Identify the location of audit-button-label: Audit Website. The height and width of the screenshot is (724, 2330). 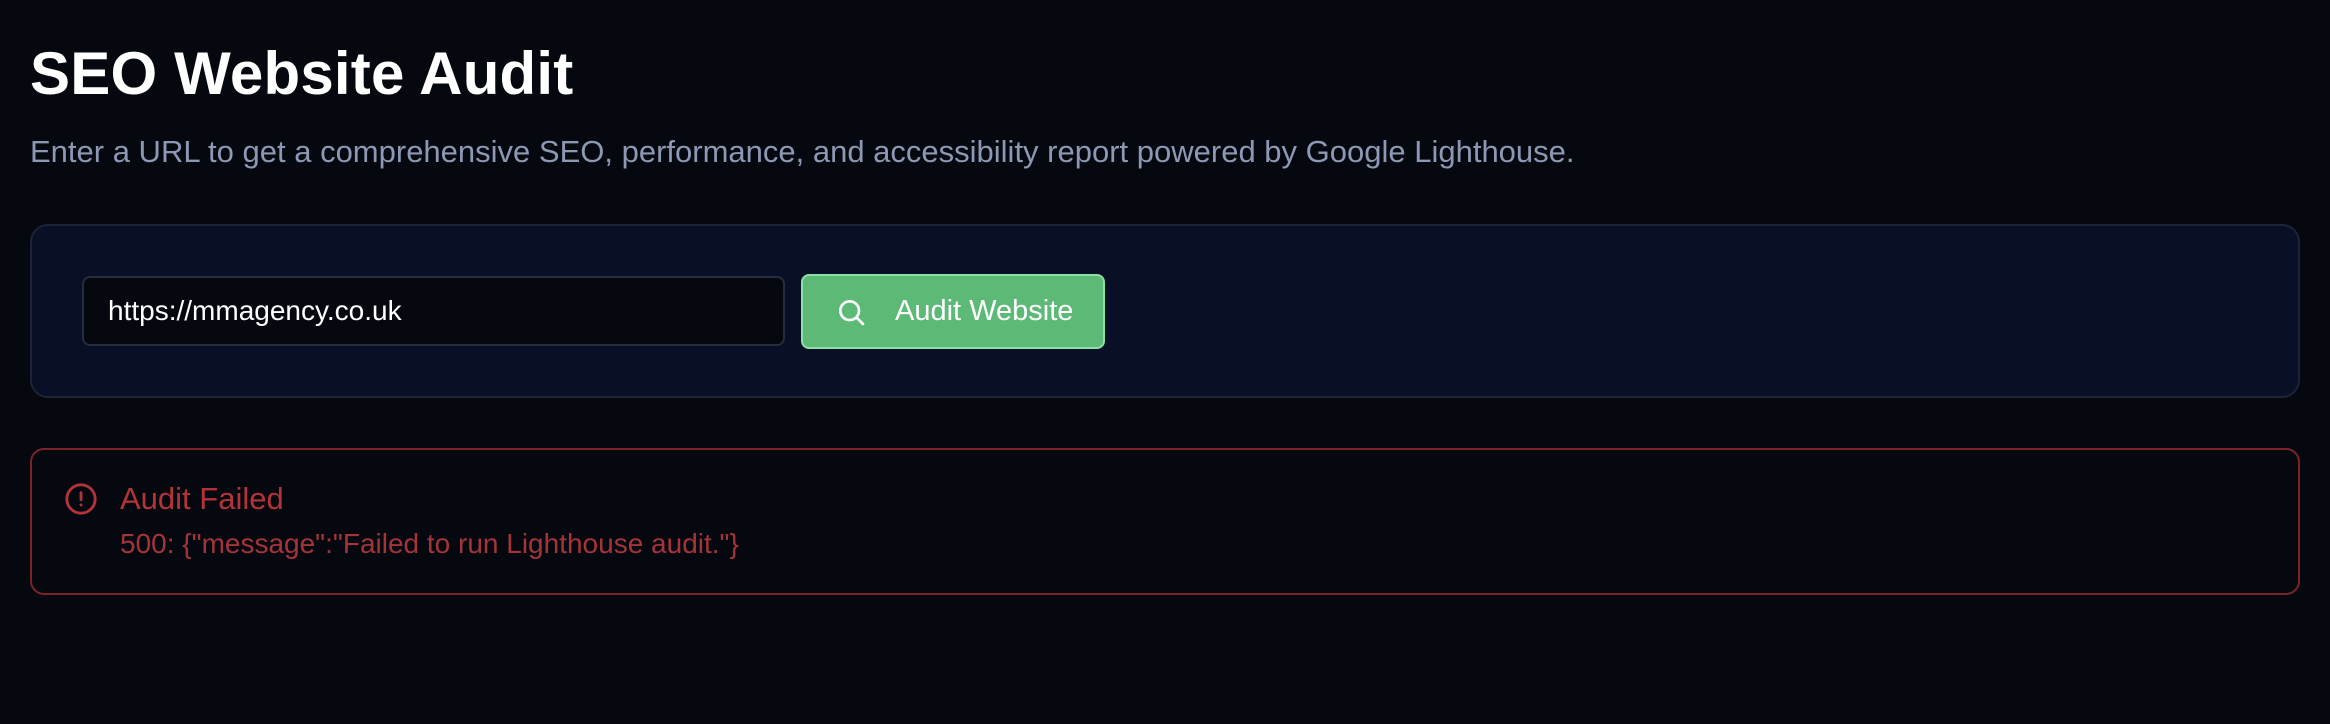
(984, 311).